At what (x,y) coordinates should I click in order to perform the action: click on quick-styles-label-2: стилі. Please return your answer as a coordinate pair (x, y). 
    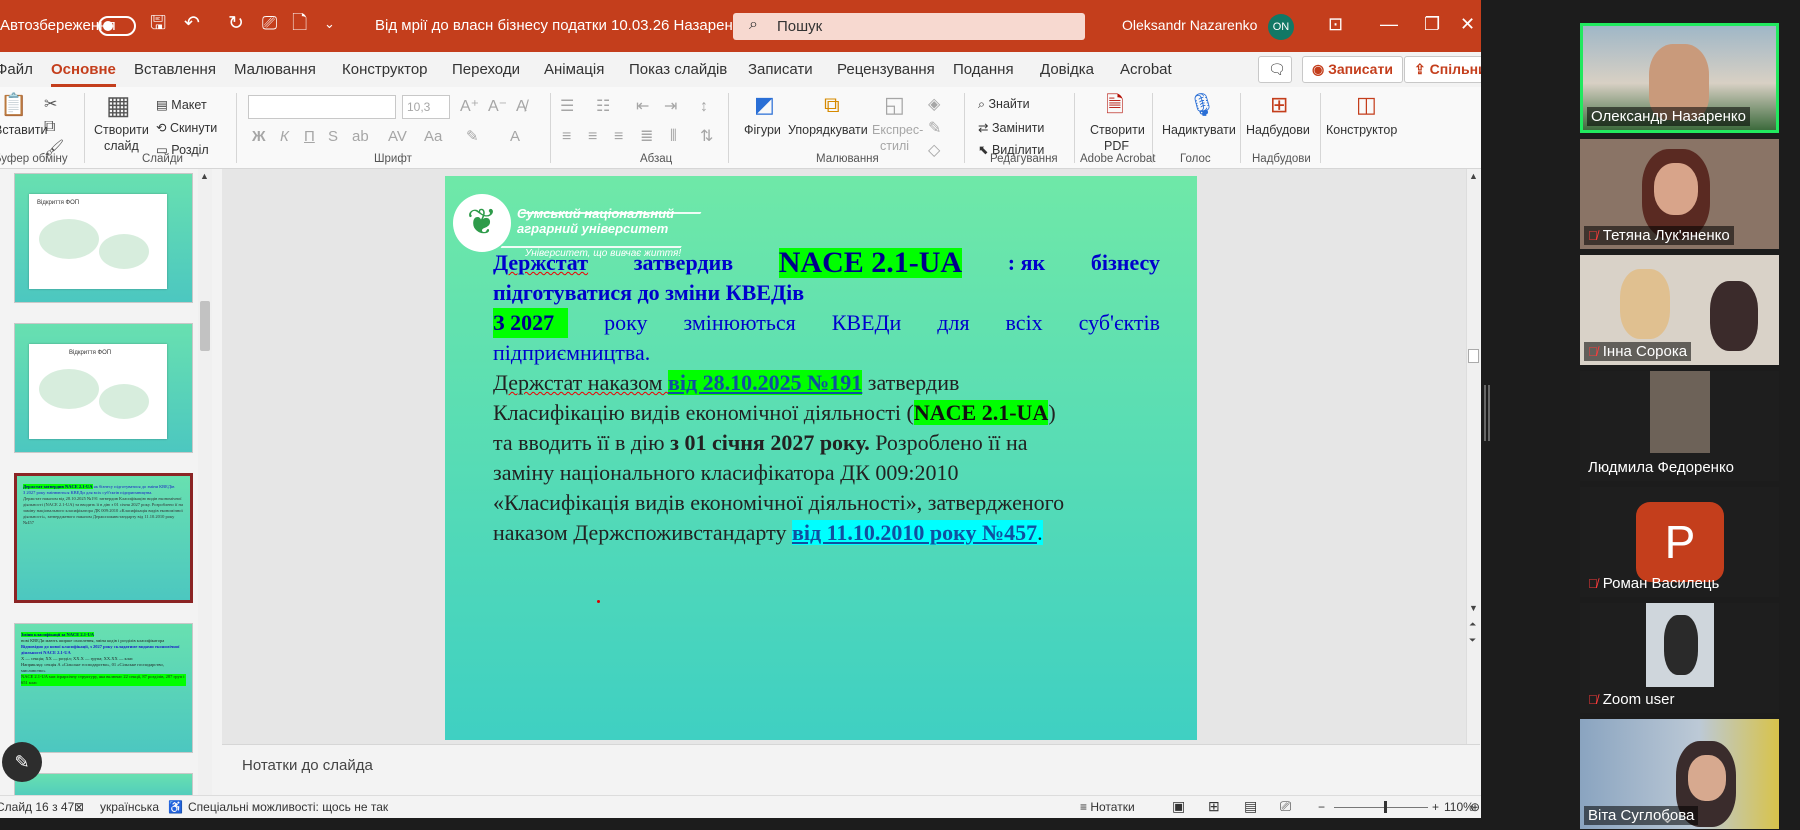
    Looking at the image, I should click on (894, 146).